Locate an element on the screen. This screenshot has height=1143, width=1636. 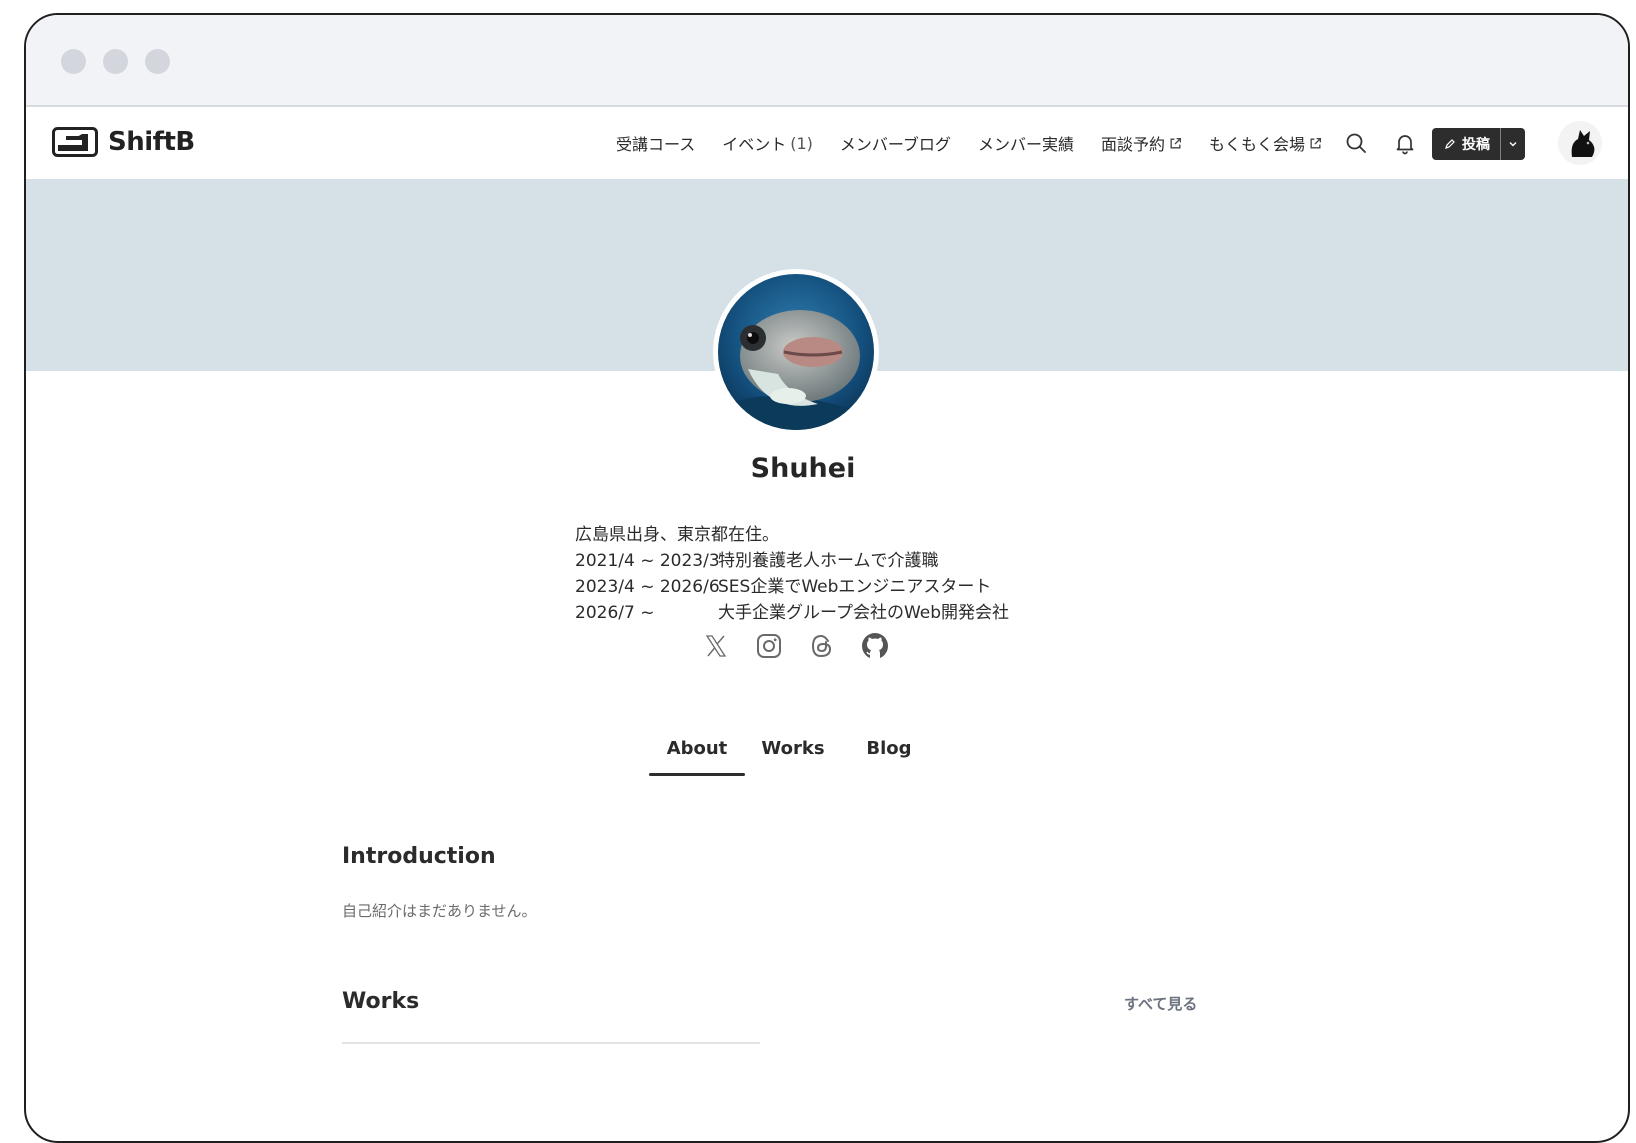
nav-item-label: イベント is located at coordinates (754, 144).